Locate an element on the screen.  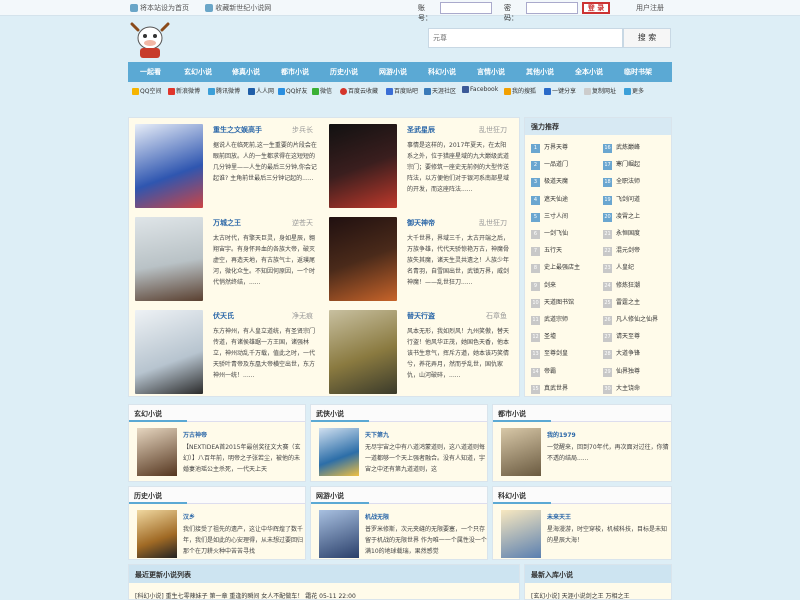
register-link: 用户注册 is located at coordinates (650, 8).